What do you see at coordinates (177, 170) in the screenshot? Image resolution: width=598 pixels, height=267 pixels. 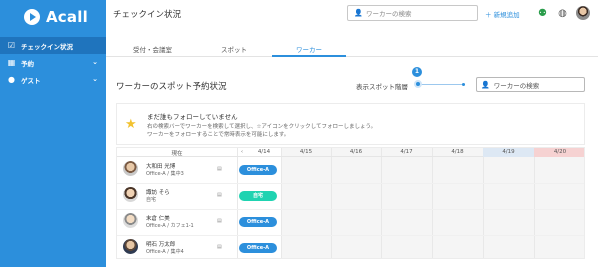 I see `table-row: 大和田 光博 Office-A / 集中3 ▤` at bounding box center [177, 170].